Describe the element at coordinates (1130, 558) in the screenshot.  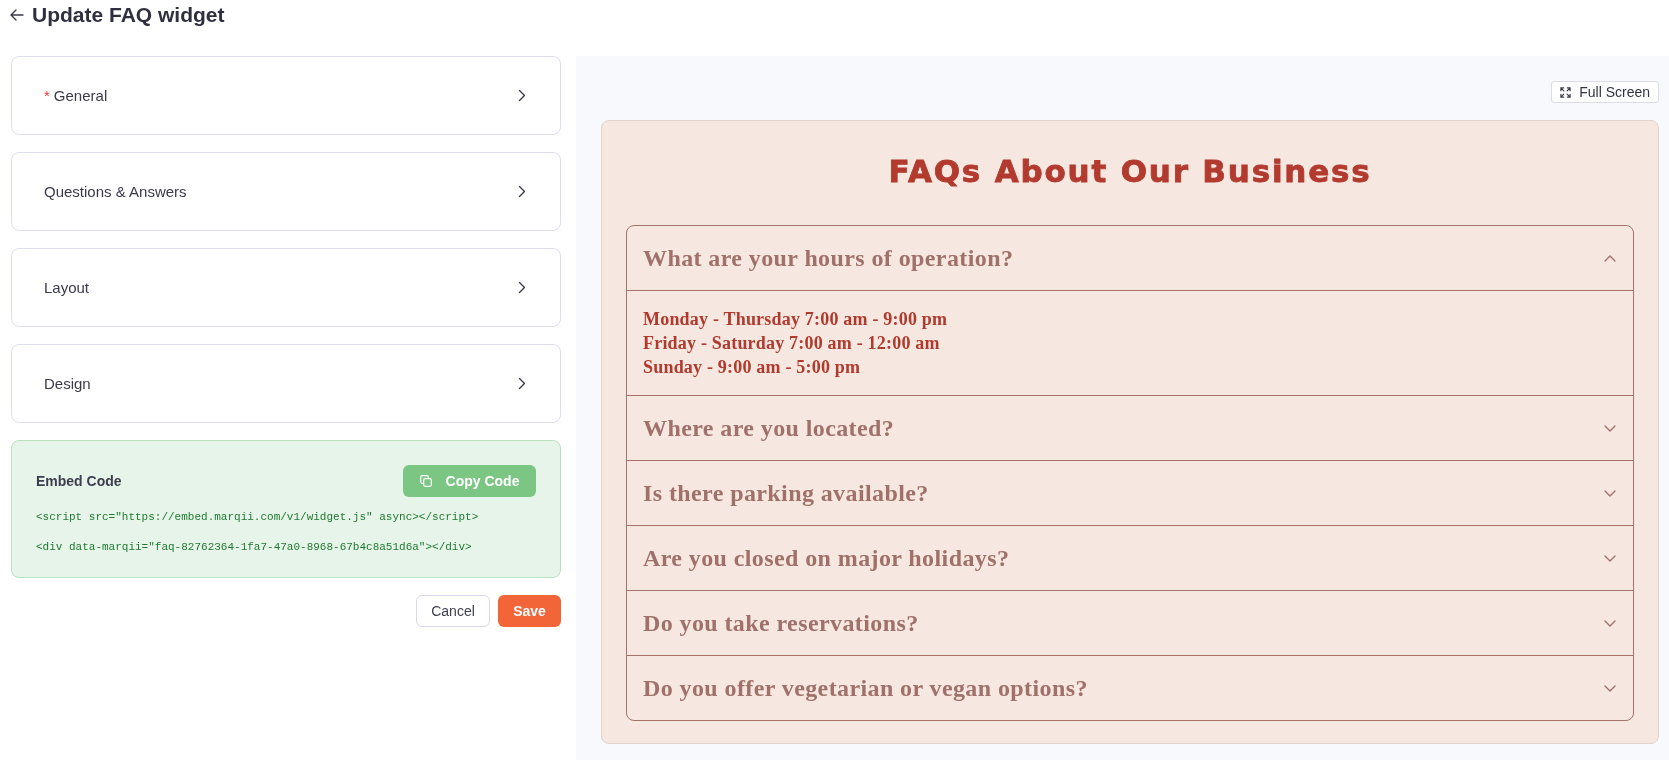
I see `faq-question: Are you closed on major holidays?` at that location.